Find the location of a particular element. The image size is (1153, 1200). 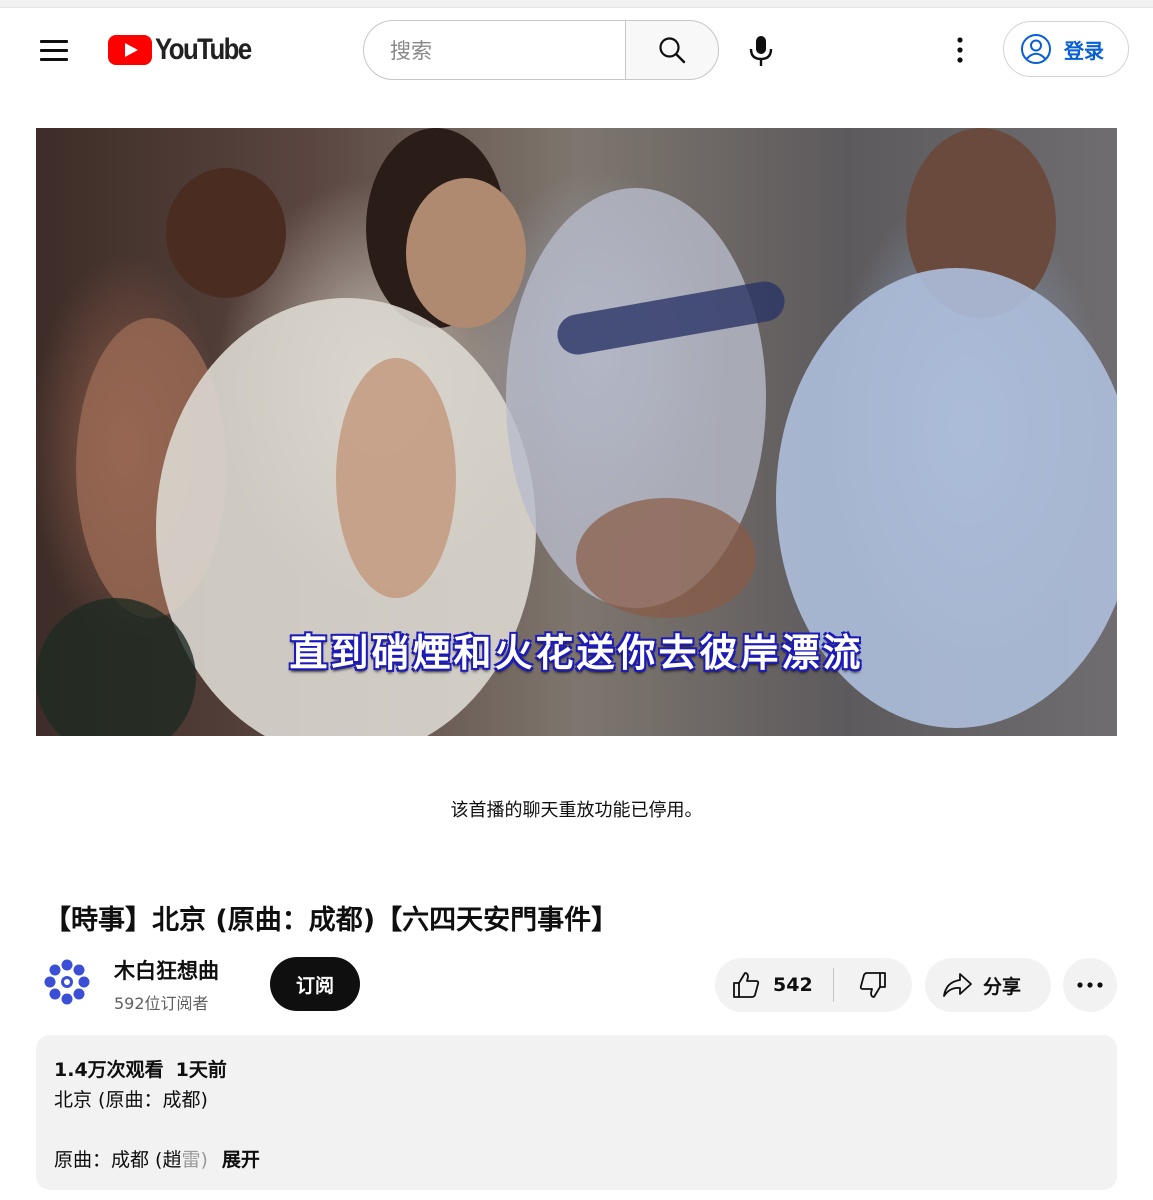

masthead: YouTube 搜索 登录 is located at coordinates (576, 50).